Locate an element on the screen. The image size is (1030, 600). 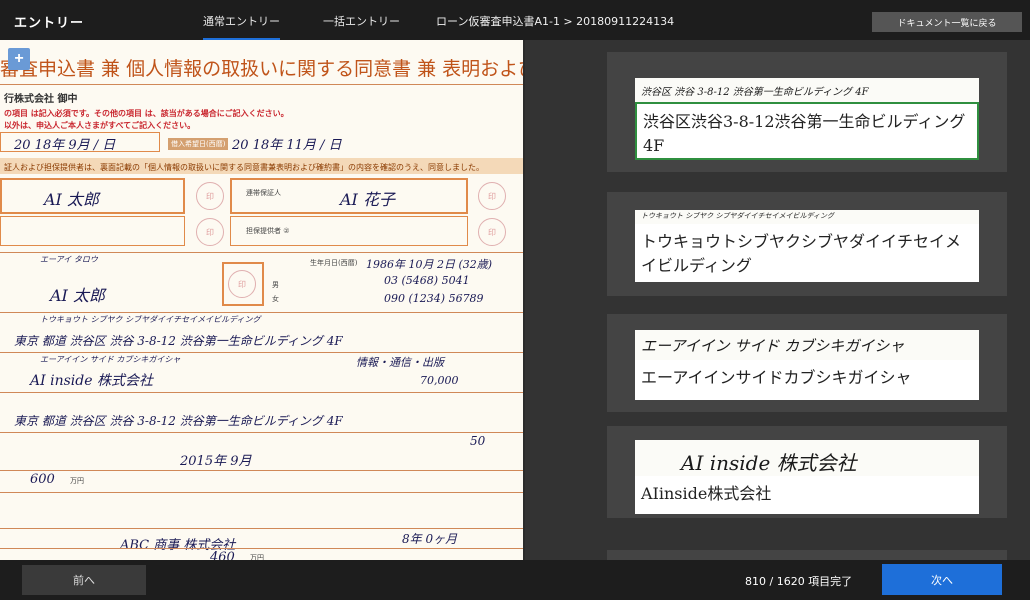
entry-1-input: 渋谷区渋谷3-8-12渋谷第一生命ビルディング4F is located at coordinates (807, 131).